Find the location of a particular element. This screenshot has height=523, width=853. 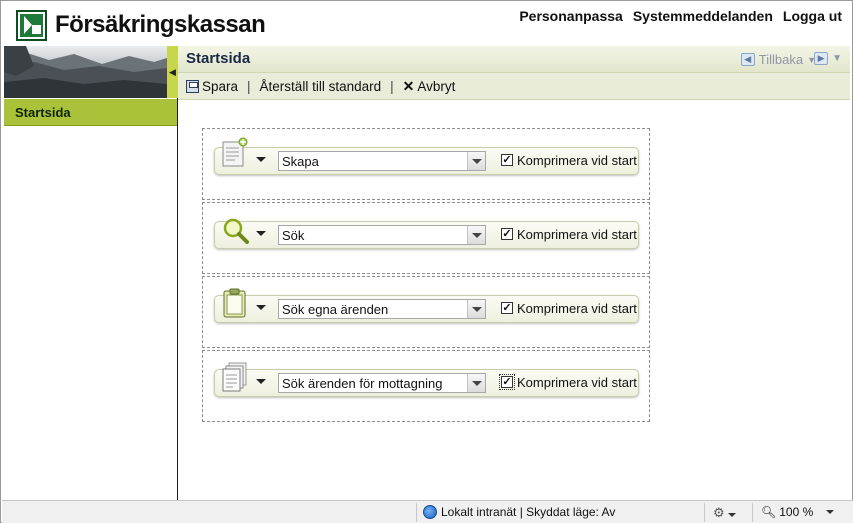

widget-sok: Sök ✓ Komprimera vid start is located at coordinates (426, 233).